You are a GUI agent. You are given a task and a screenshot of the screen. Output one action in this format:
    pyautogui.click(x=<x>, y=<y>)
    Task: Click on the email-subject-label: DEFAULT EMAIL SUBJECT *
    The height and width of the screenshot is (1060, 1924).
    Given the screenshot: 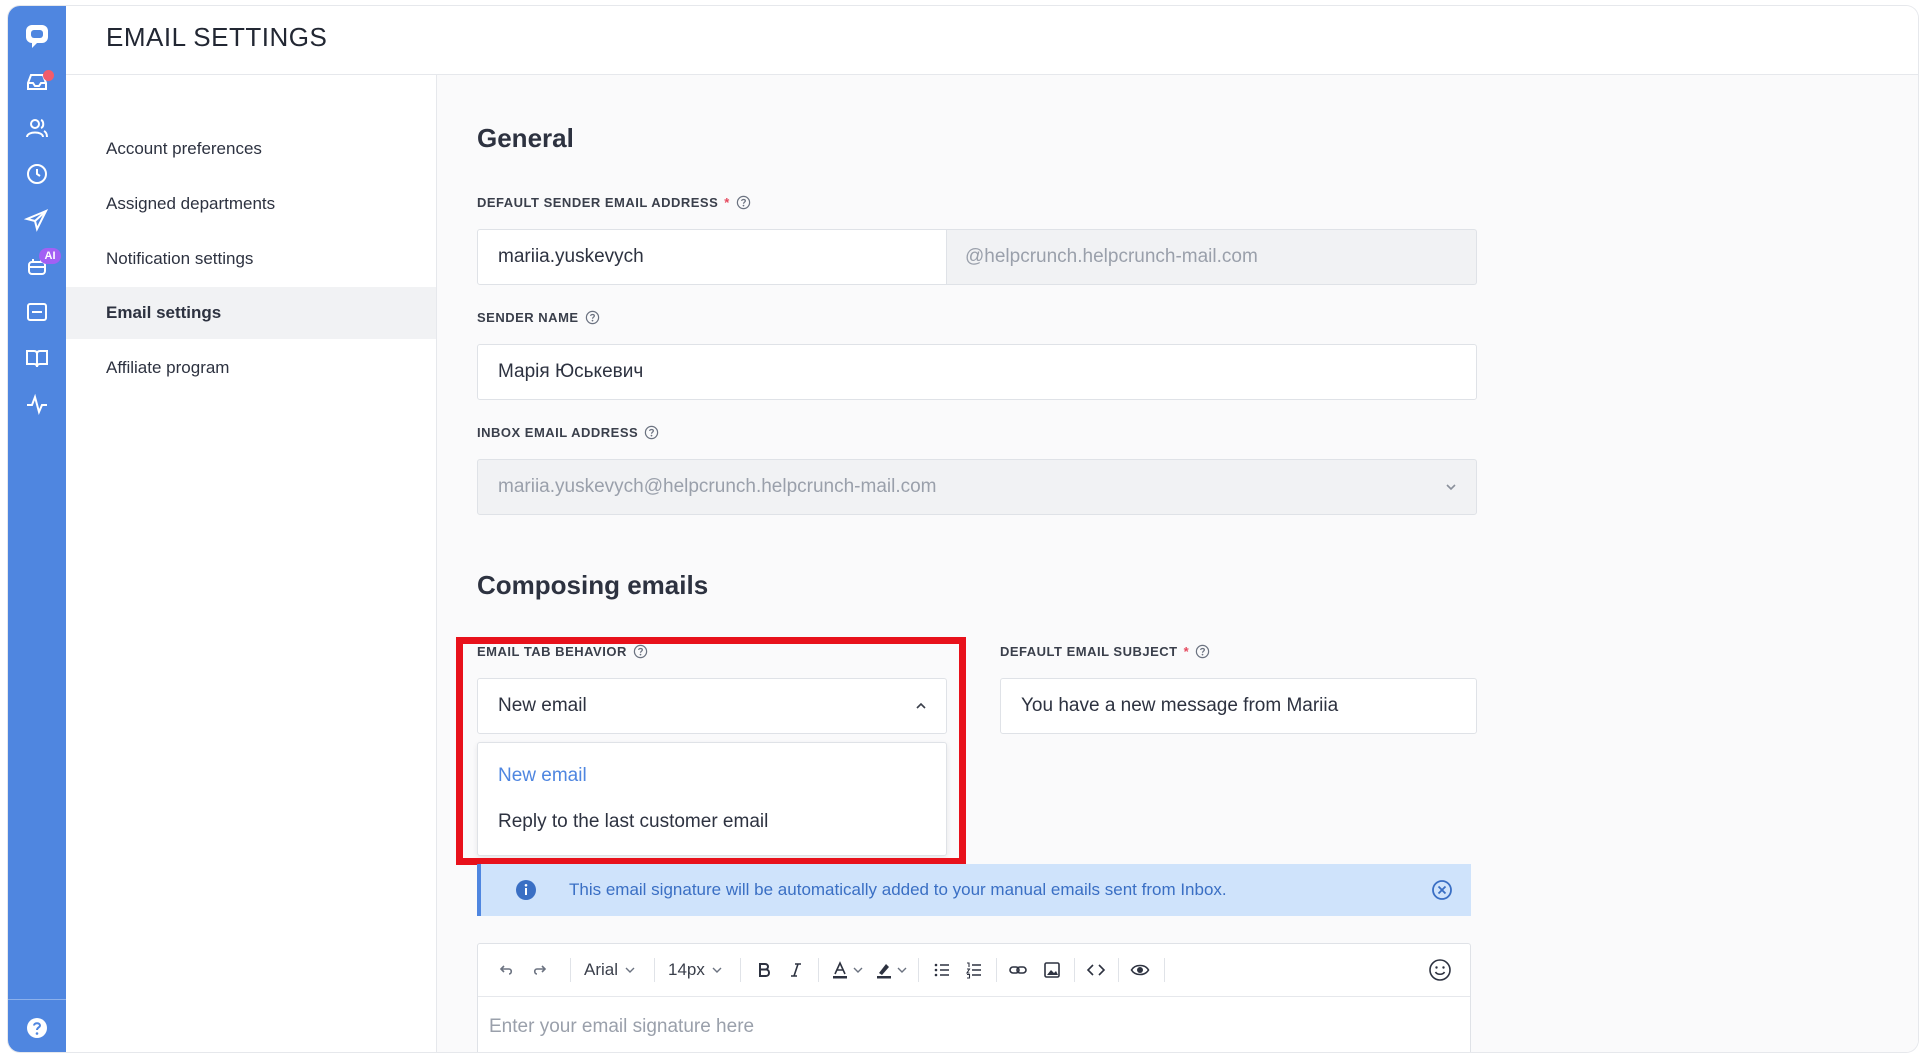 What is the action you would take?
    pyautogui.click(x=1105, y=651)
    